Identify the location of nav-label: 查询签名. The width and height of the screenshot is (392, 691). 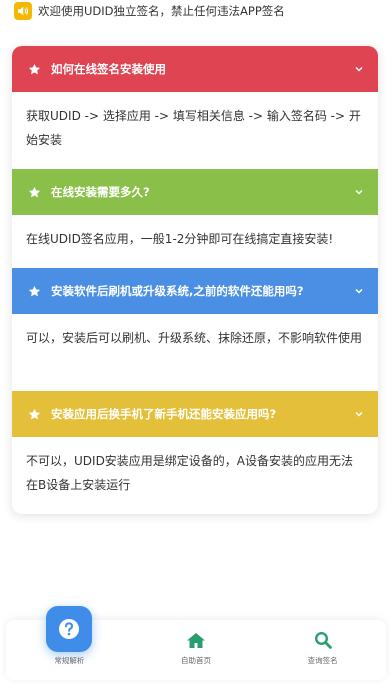
(322, 660).